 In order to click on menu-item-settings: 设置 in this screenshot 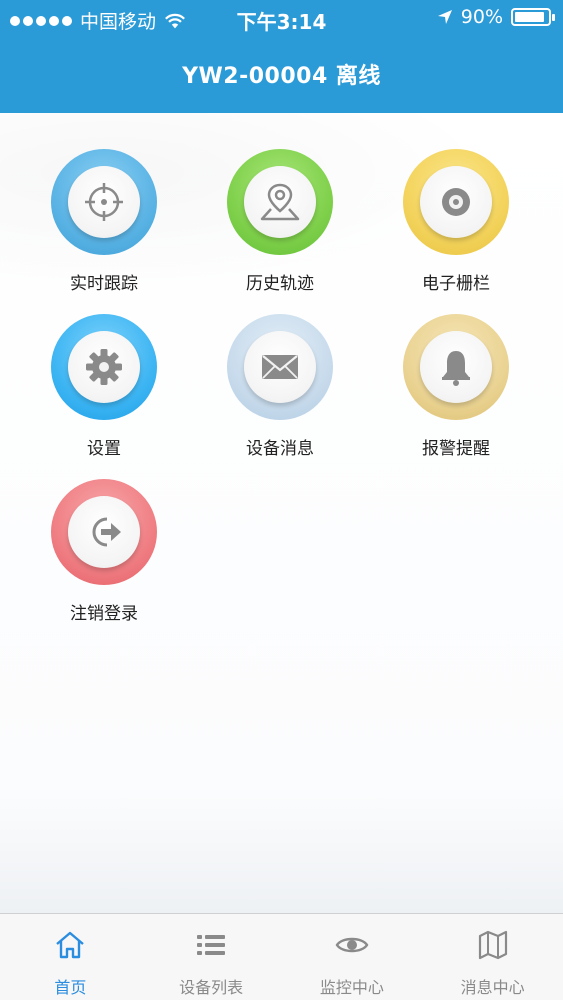, I will do `click(104, 386)`.